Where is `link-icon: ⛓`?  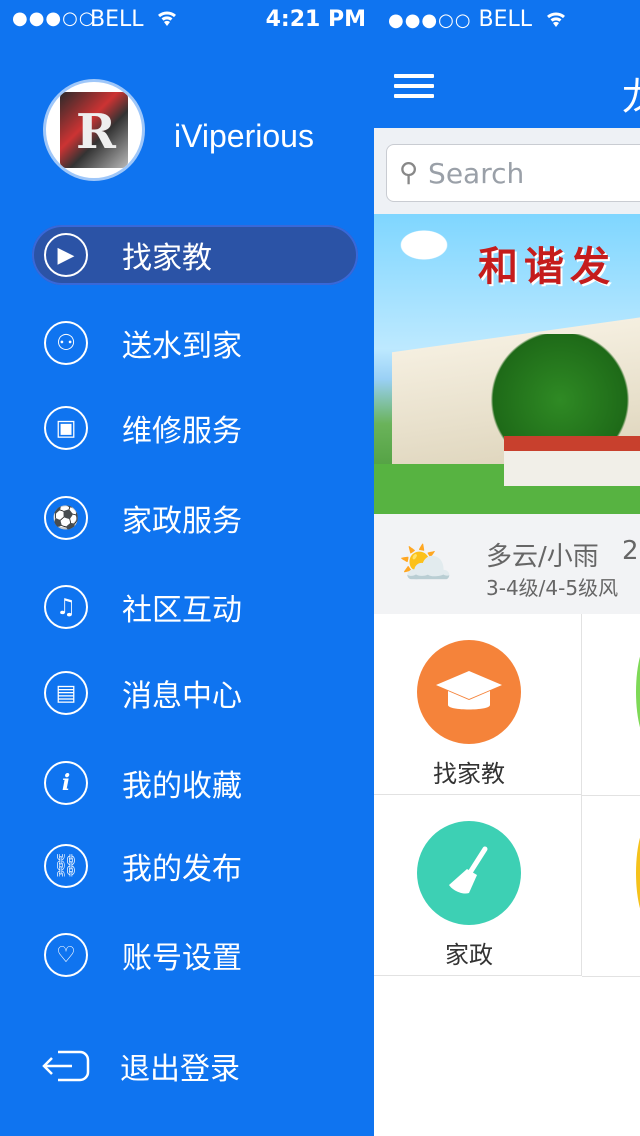
link-icon: ⛓ is located at coordinates (66, 866).